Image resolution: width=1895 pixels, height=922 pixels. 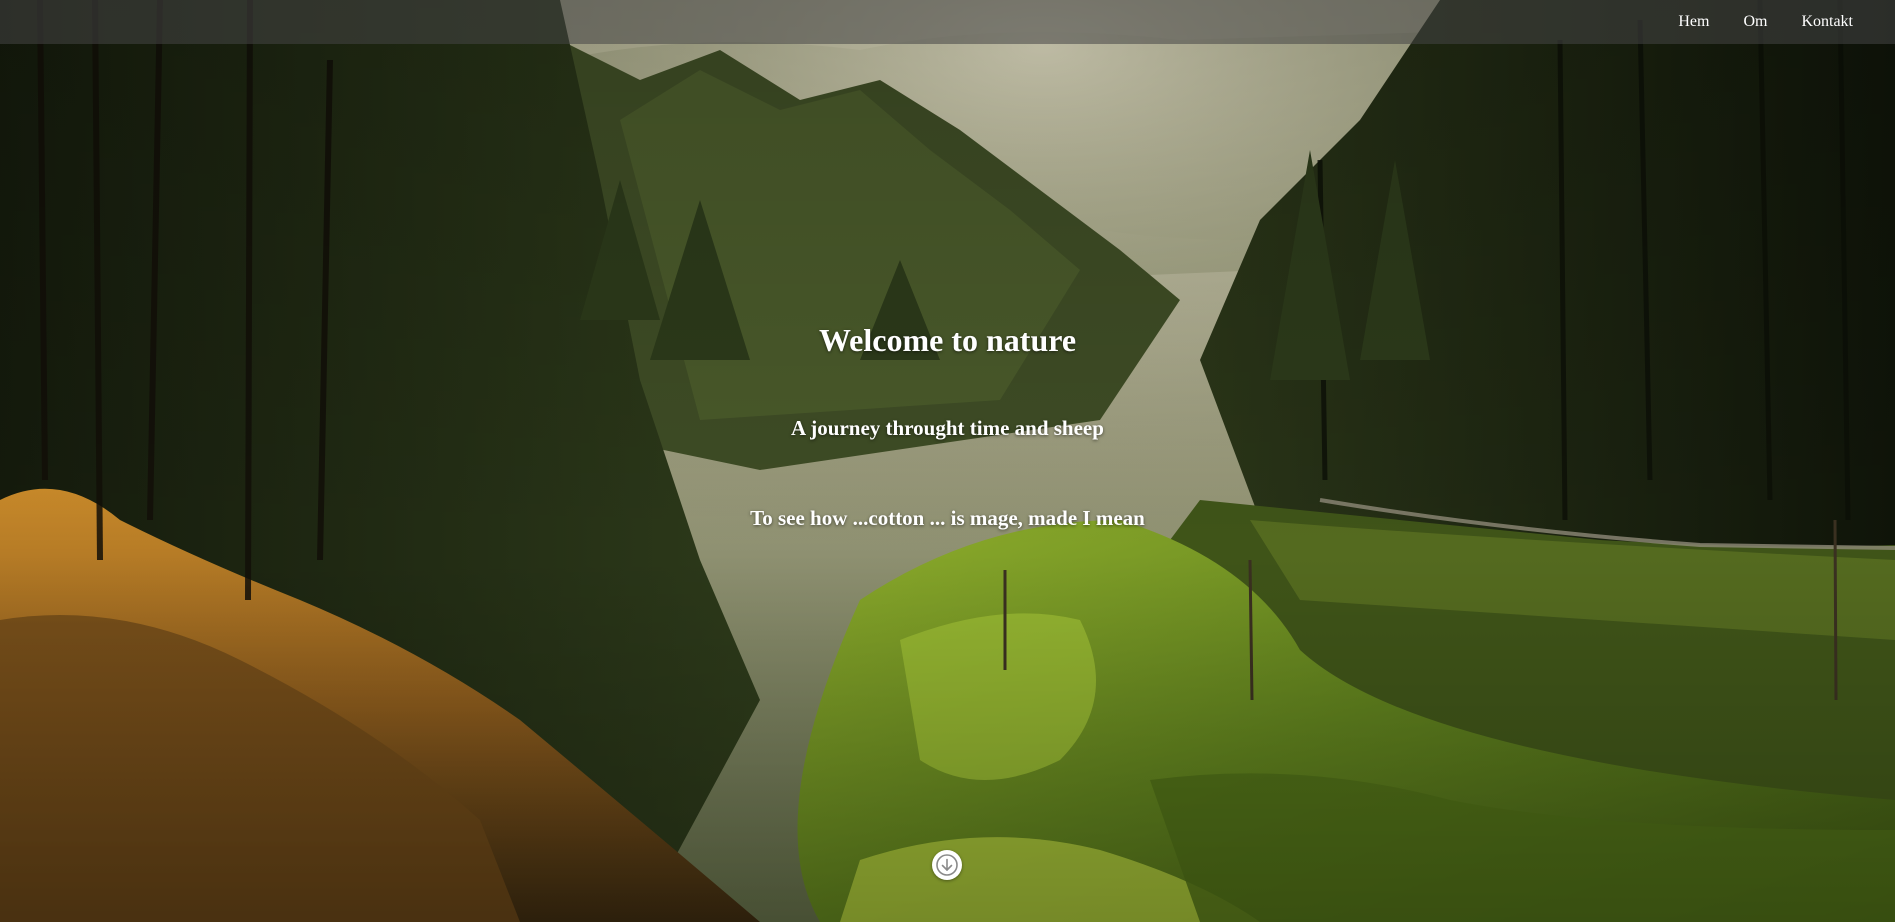 What do you see at coordinates (1755, 22) in the screenshot?
I see `nav-link-om: Om` at bounding box center [1755, 22].